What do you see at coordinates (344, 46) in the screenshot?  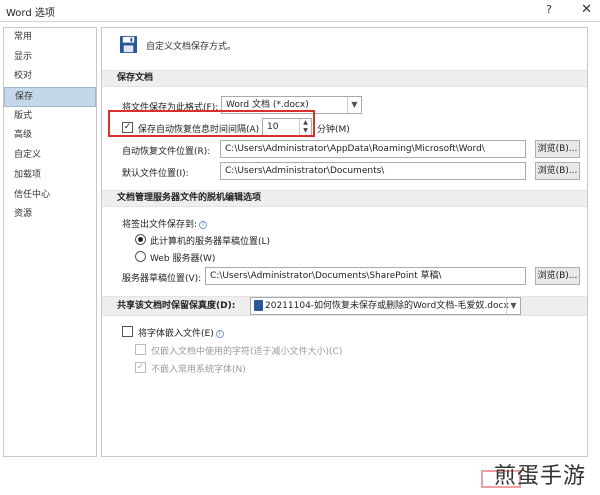 I see `content-header: 自定义文档保存方式。` at bounding box center [344, 46].